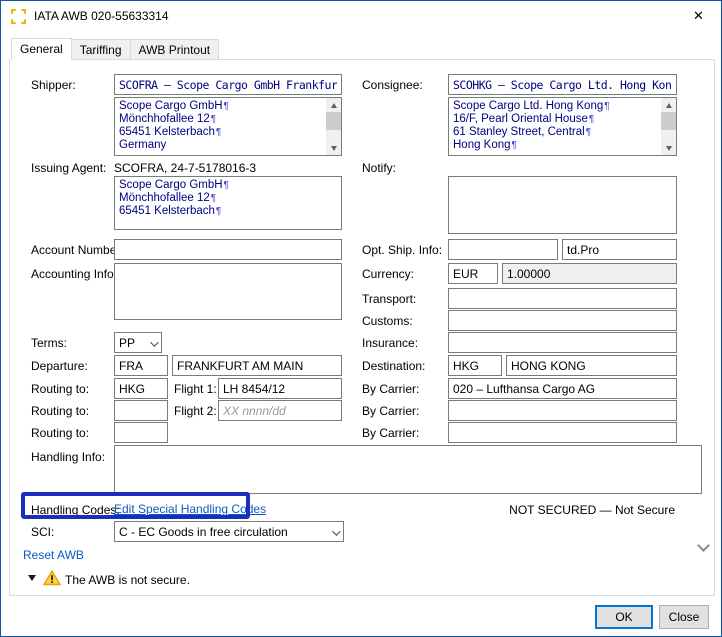 The image size is (722, 637). I want to click on notify-textarea, so click(562, 205).